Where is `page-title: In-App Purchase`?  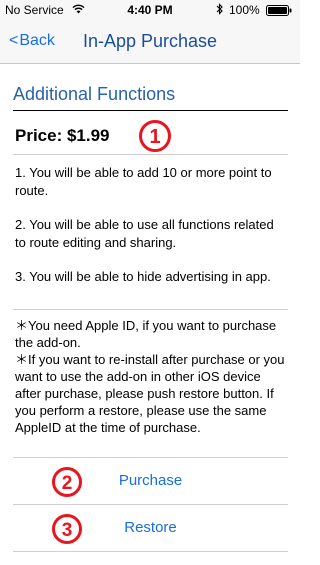 page-title: In-App Purchase is located at coordinates (150, 41).